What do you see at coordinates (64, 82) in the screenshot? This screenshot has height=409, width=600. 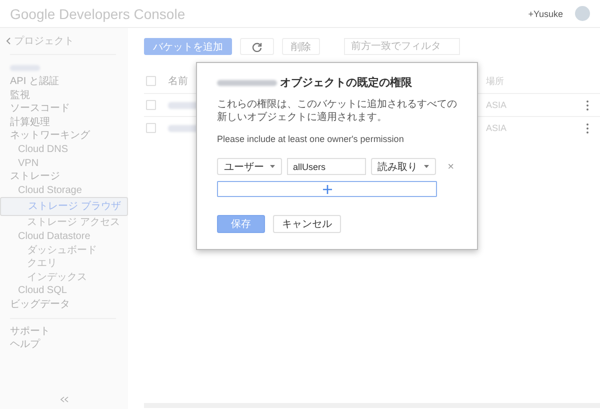 I see `nav-item: API と認証` at bounding box center [64, 82].